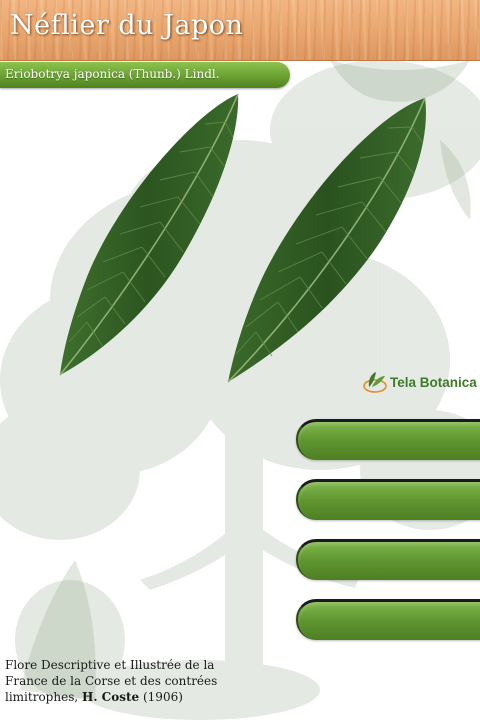 This screenshot has height=720, width=480. I want to click on logo-text: Tela Botanica, so click(433, 382).